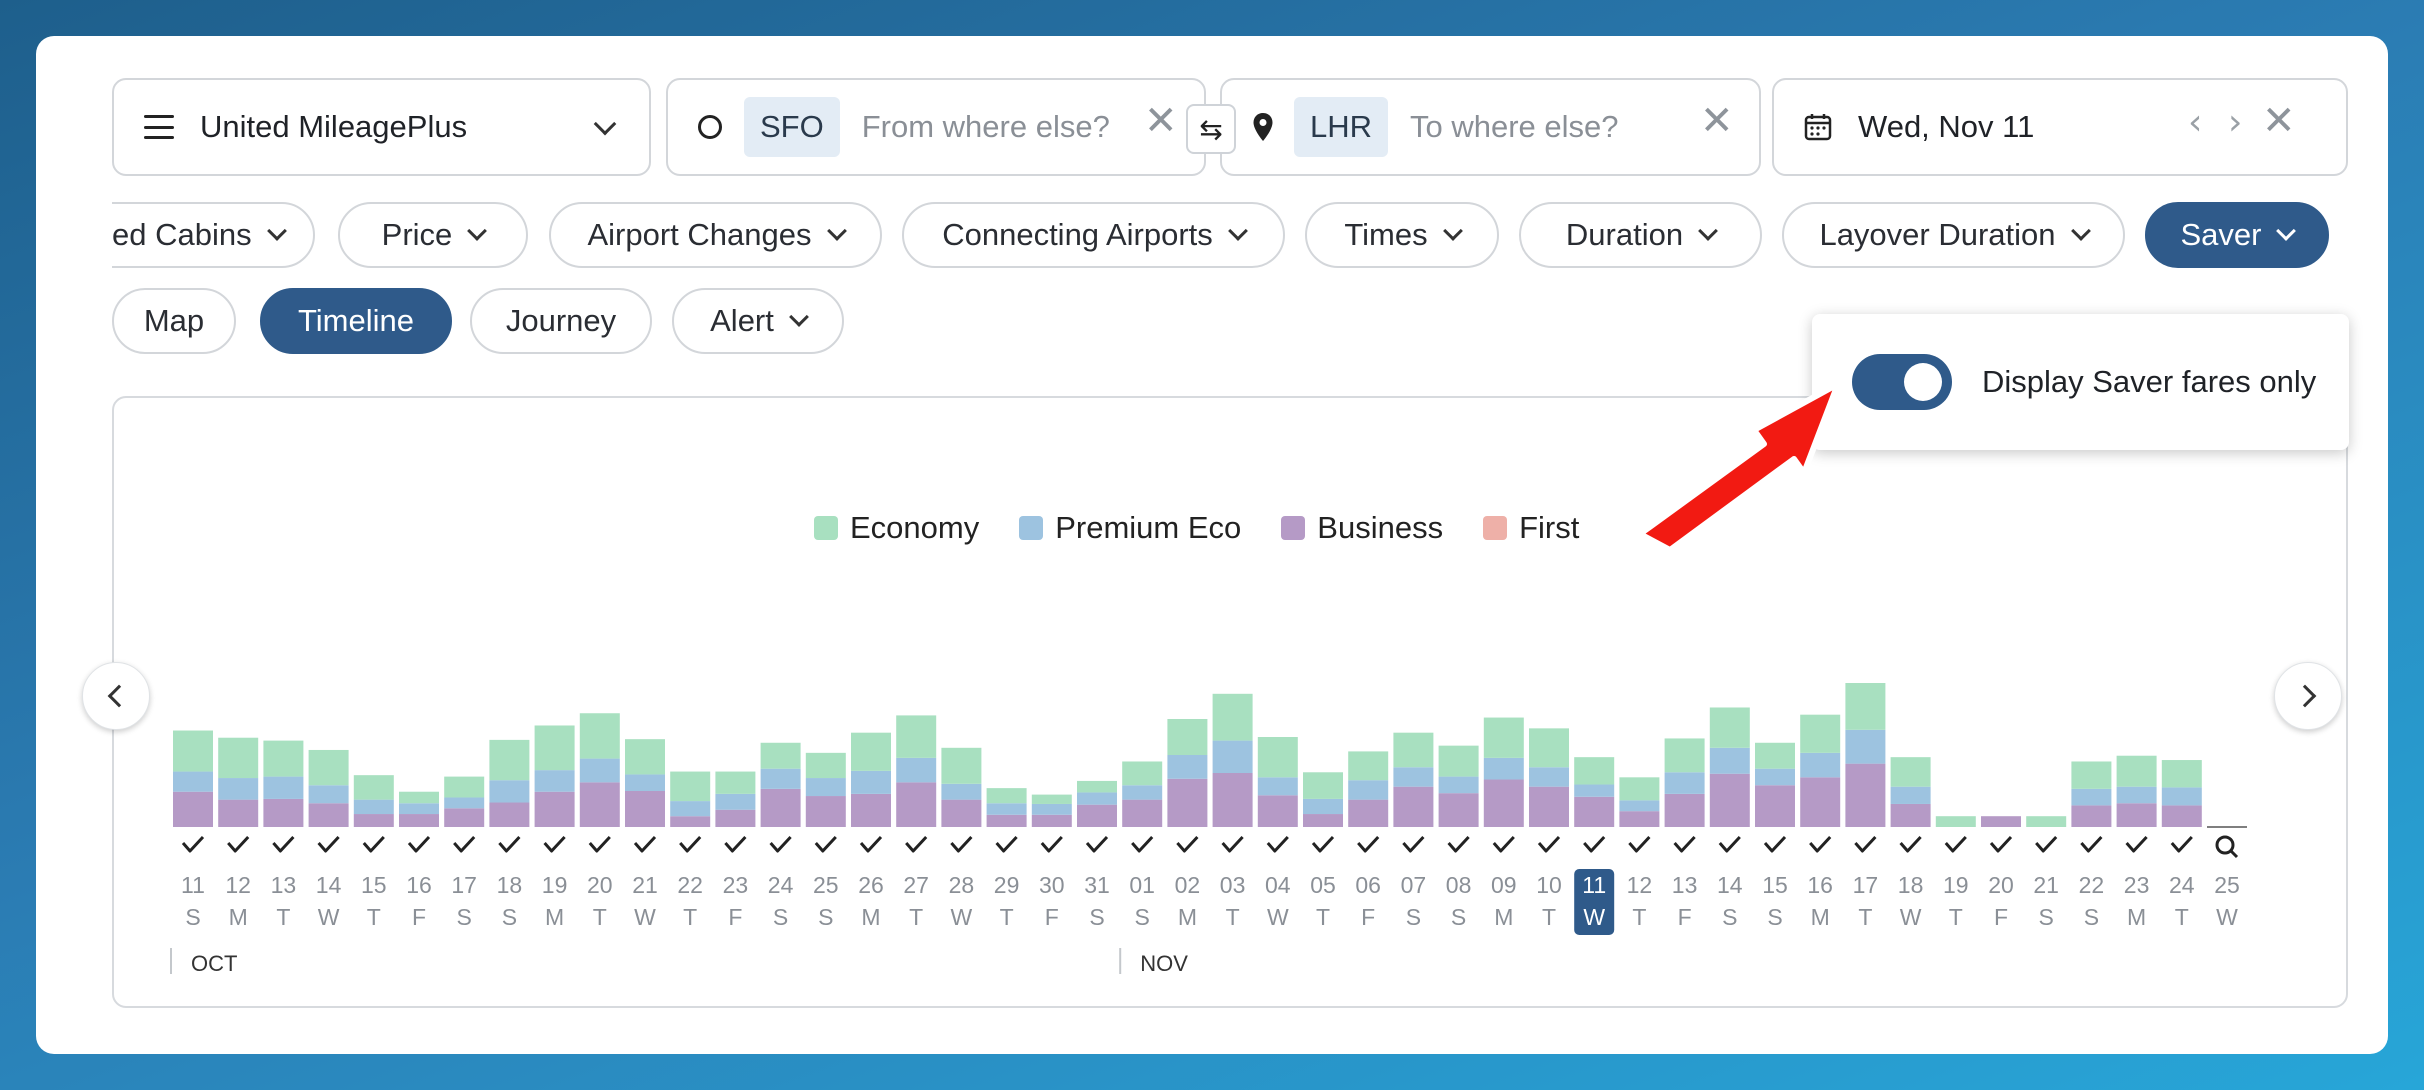 The height and width of the screenshot is (1090, 2424). I want to click on view-timeline: Timeline, so click(356, 321).